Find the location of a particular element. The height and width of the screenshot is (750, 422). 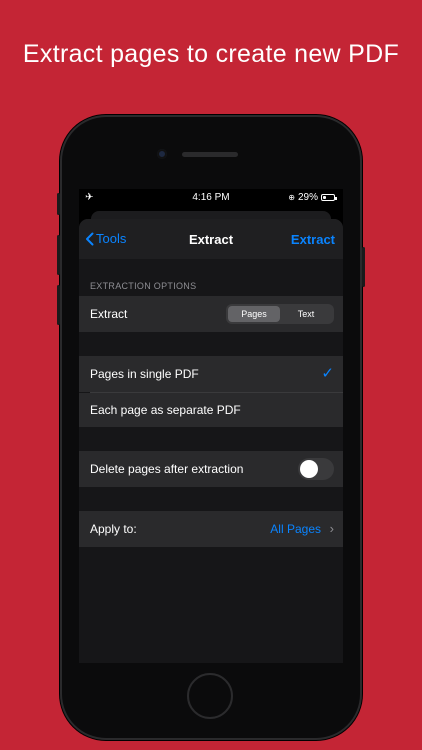

status-right: ⊕ 29% is located at coordinates (312, 197).